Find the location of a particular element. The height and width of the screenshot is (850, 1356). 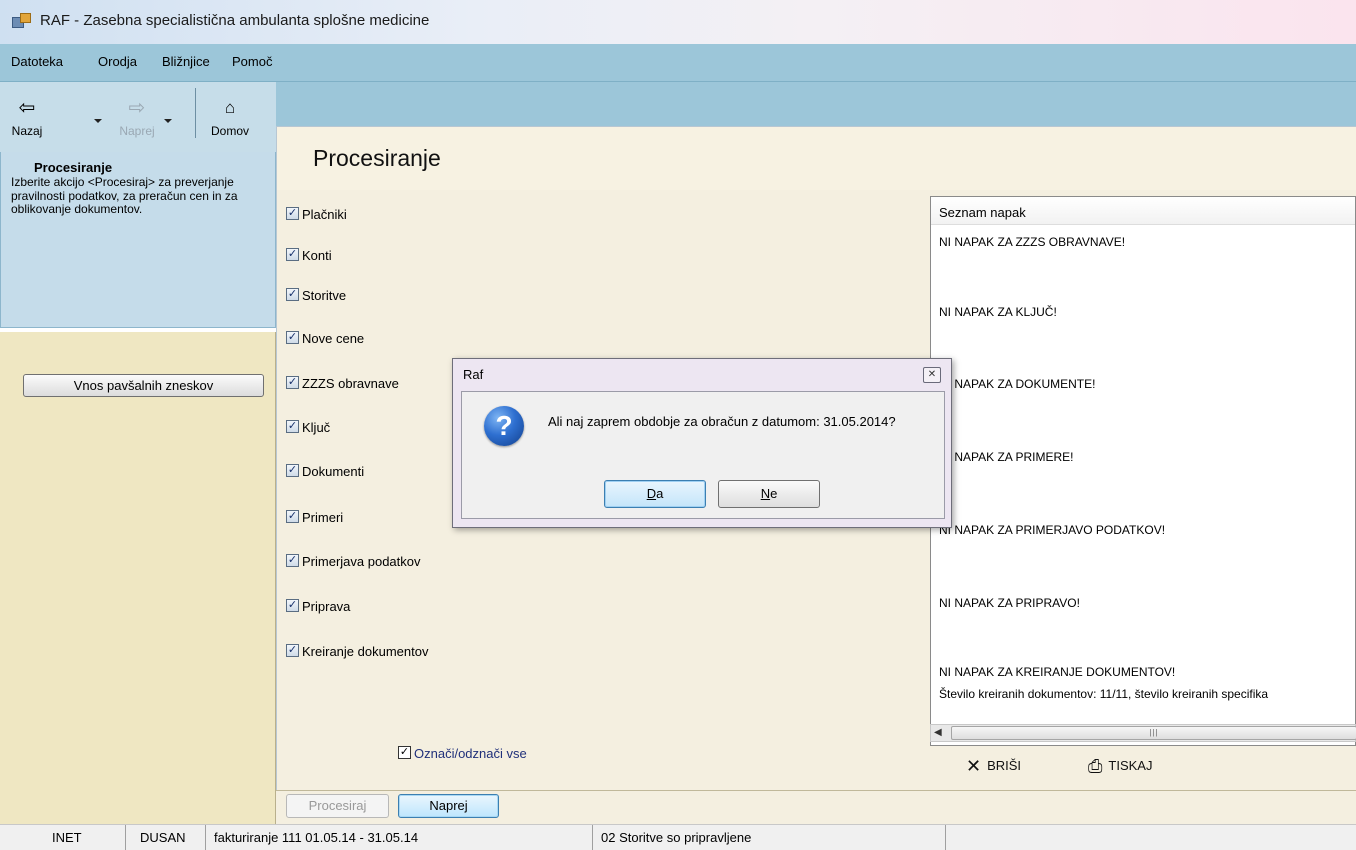

checkbox-label: Kreiranje dokumentov is located at coordinates (365, 652).